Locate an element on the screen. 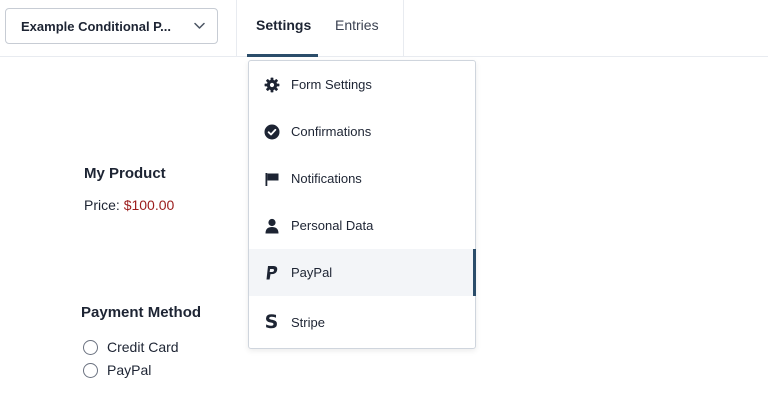 The height and width of the screenshot is (398, 768). menu-item-form-settings: Form Settings is located at coordinates (362, 84).